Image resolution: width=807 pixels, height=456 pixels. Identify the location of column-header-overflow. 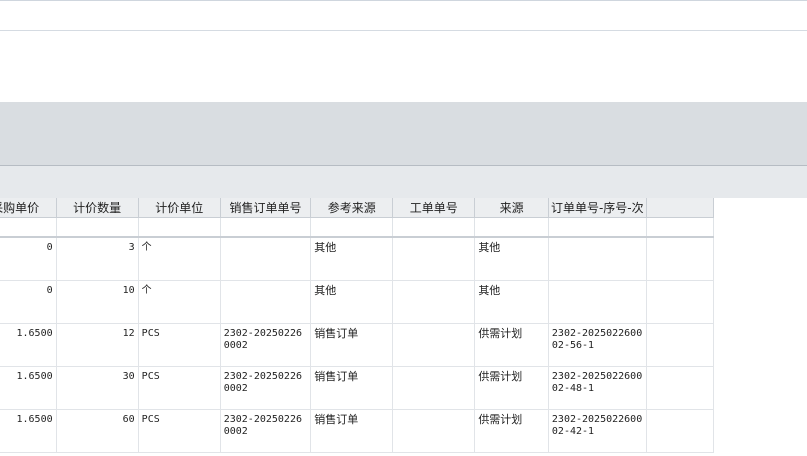
(680, 208).